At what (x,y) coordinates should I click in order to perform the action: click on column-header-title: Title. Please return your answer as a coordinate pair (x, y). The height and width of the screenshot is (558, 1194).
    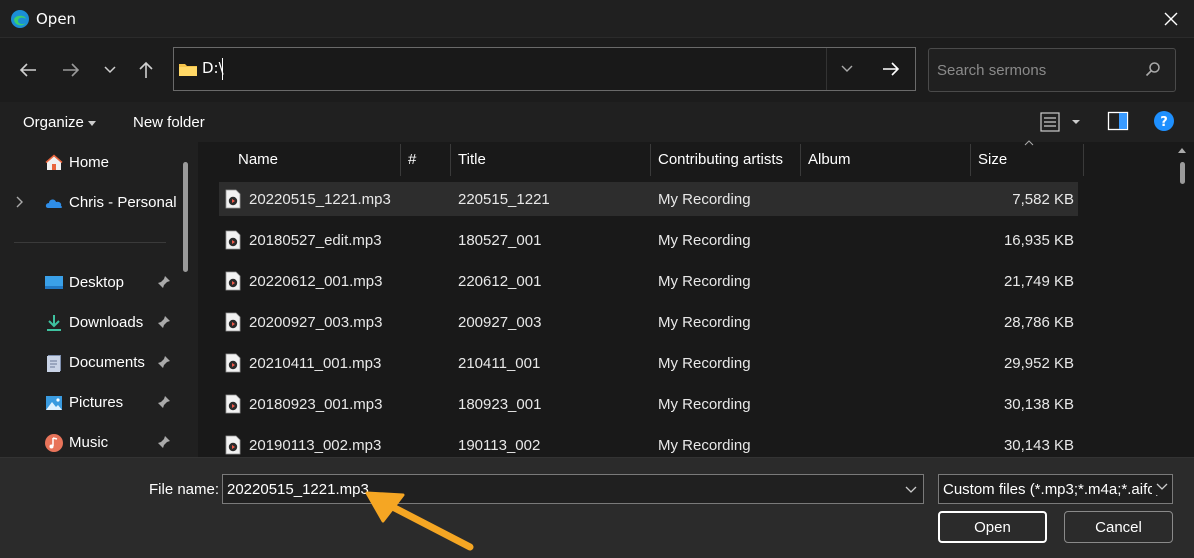
    Looking at the image, I should click on (550, 159).